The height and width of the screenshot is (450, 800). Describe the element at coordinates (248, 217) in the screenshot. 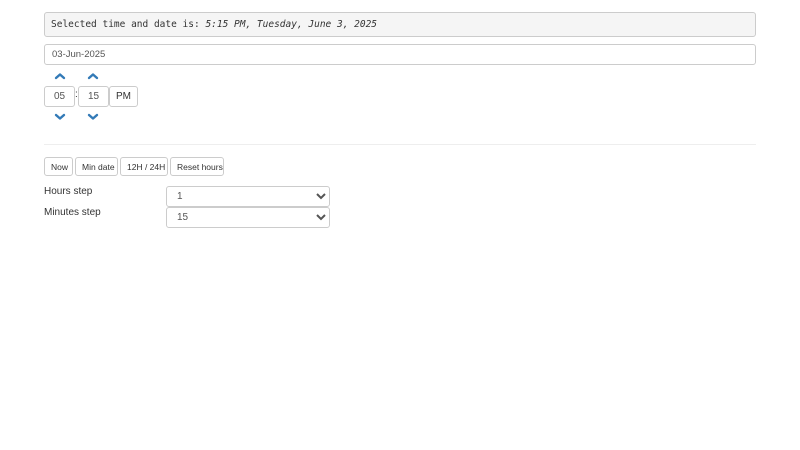

I see `minutes-step-select: 15` at that location.